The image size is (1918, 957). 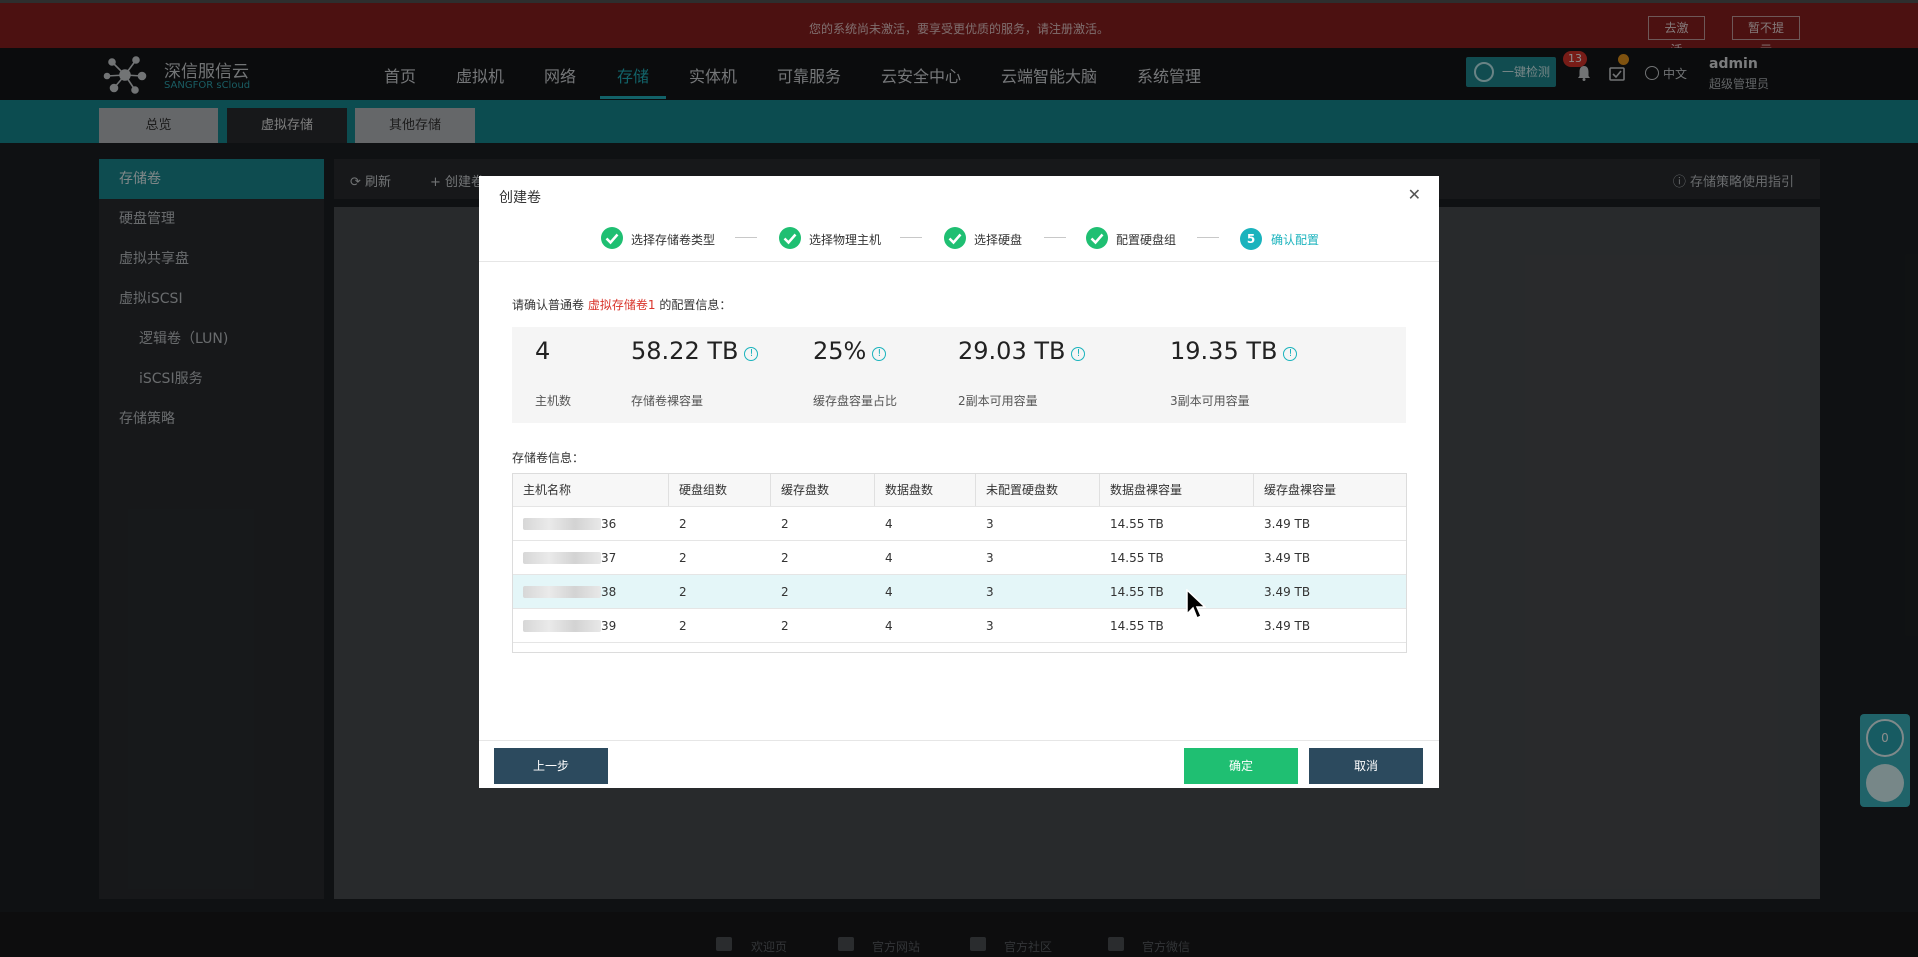 I want to click on cell-host-name: 37, so click(x=564, y=557).